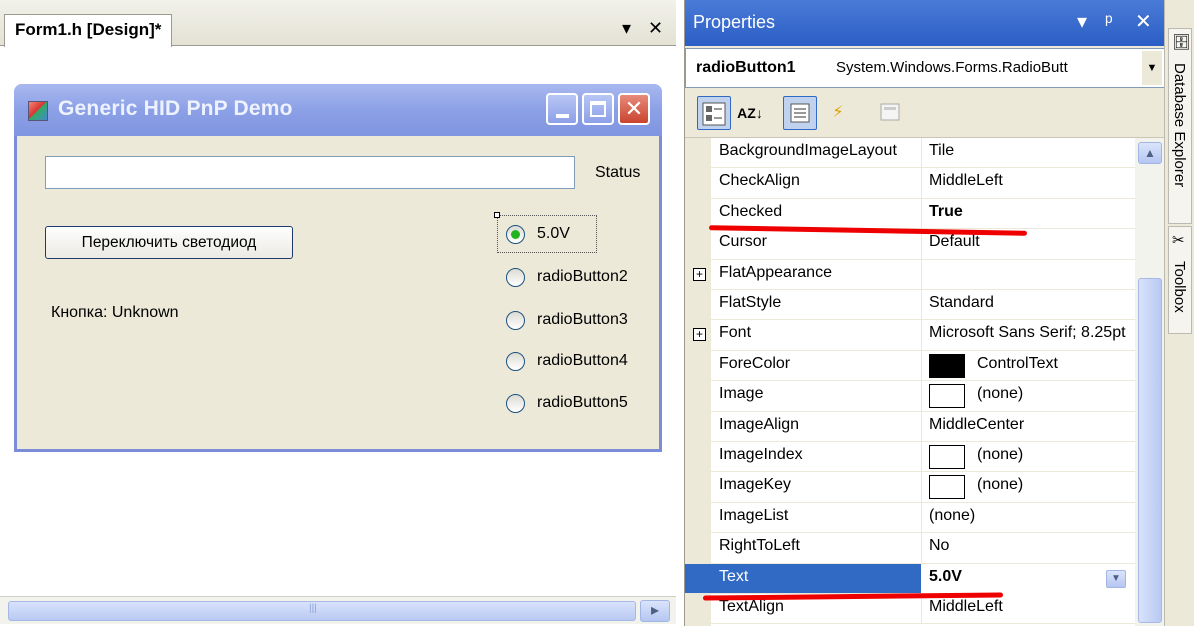  What do you see at coordinates (497, 215) in the screenshot?
I see `selection-handle` at bounding box center [497, 215].